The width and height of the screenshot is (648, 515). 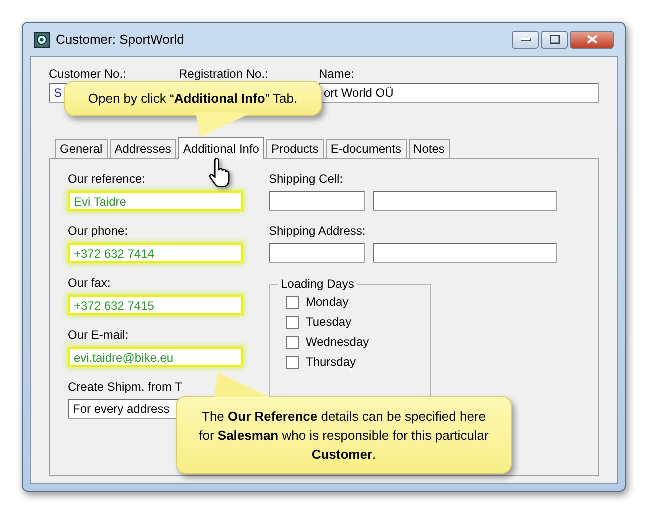 I want to click on checkbox-label: Thursday, so click(x=331, y=362).